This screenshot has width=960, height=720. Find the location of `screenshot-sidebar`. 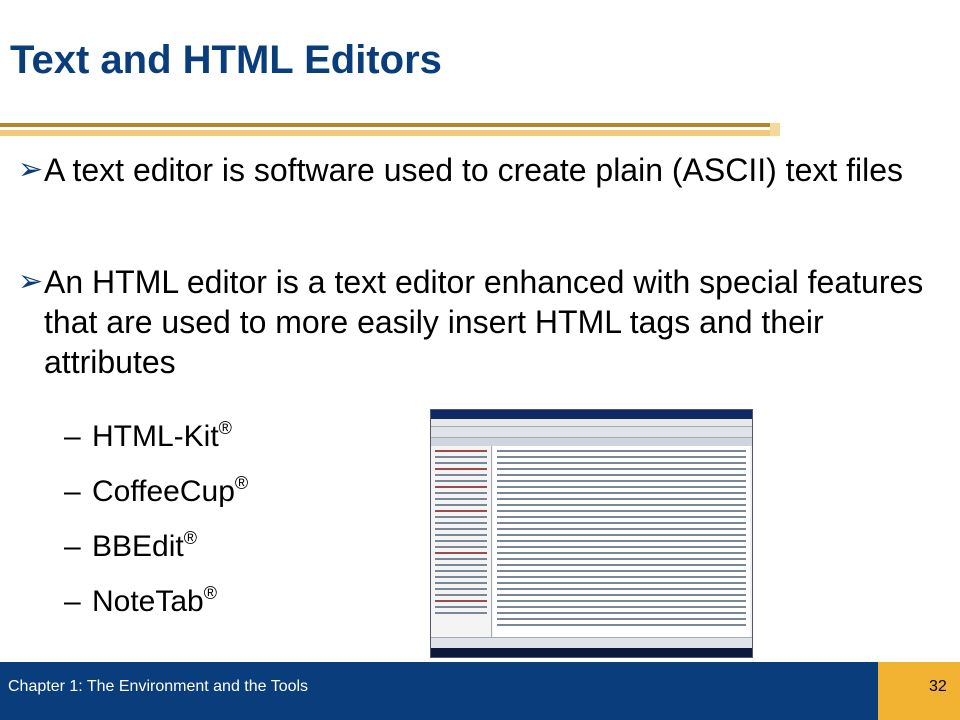

screenshot-sidebar is located at coordinates (461, 541).